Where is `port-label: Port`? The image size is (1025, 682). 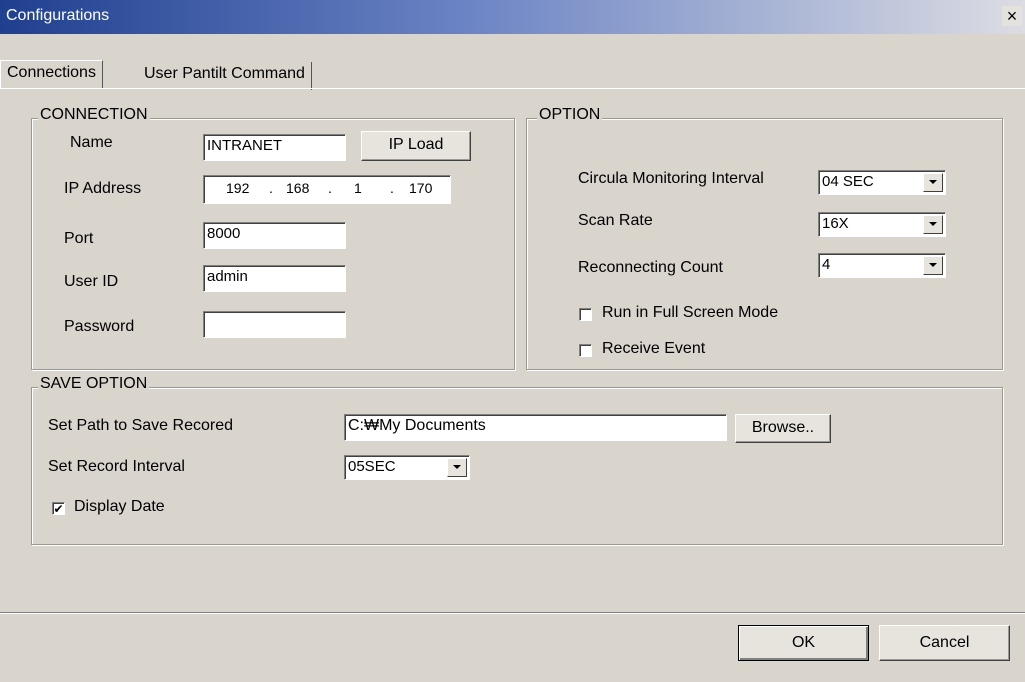 port-label: Port is located at coordinates (79, 238).